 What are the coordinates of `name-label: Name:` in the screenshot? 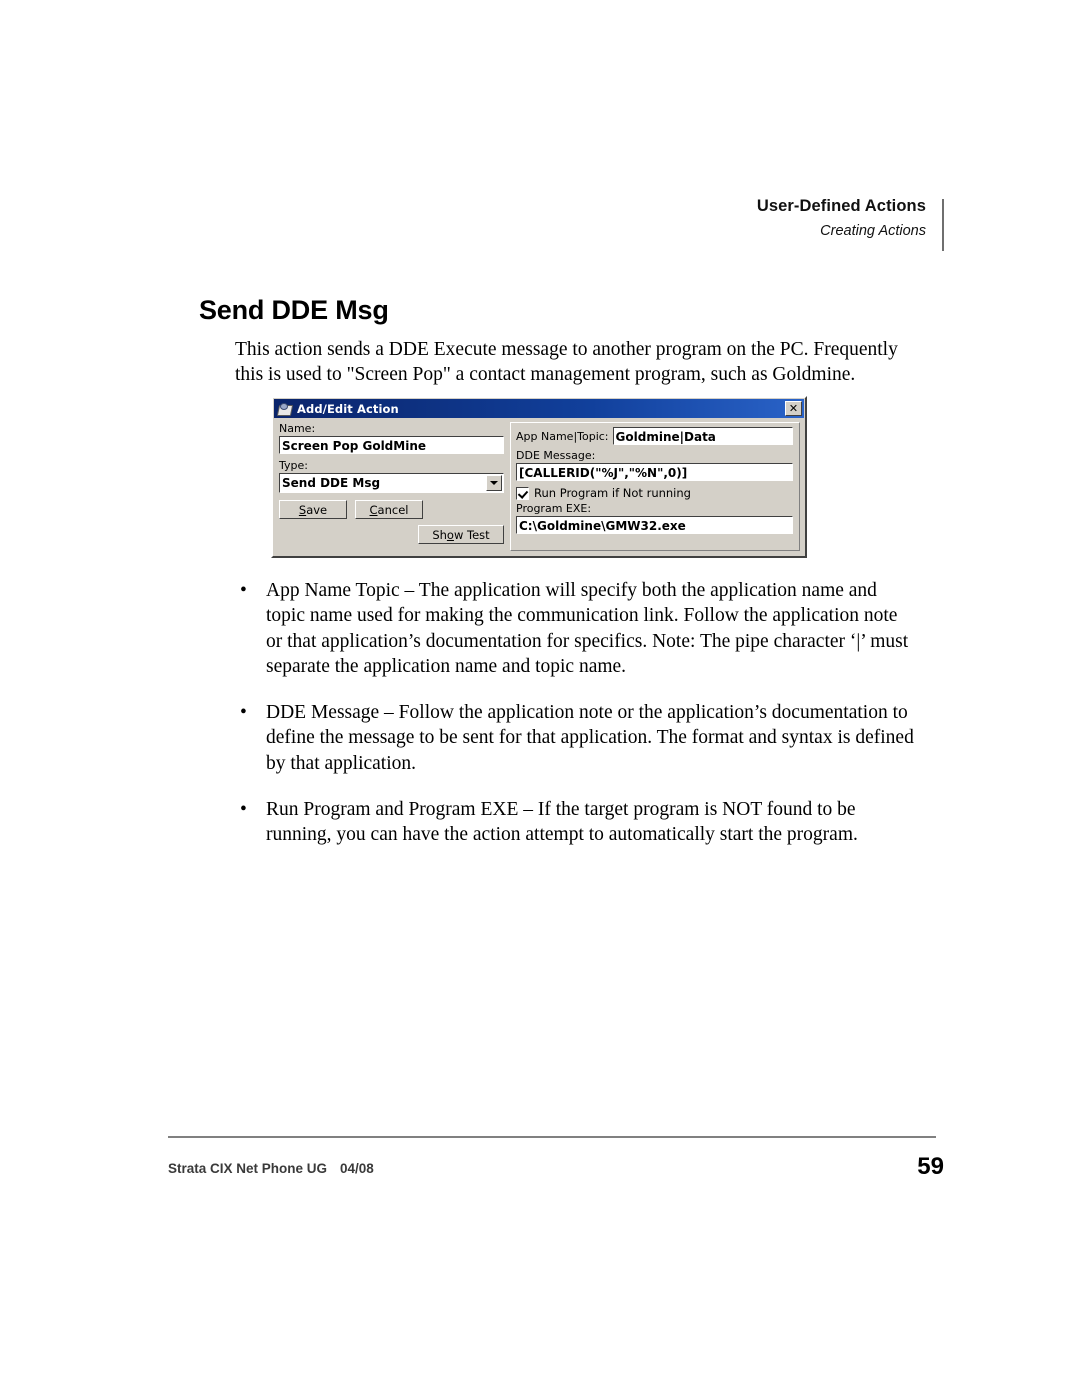 It's located at (297, 428).